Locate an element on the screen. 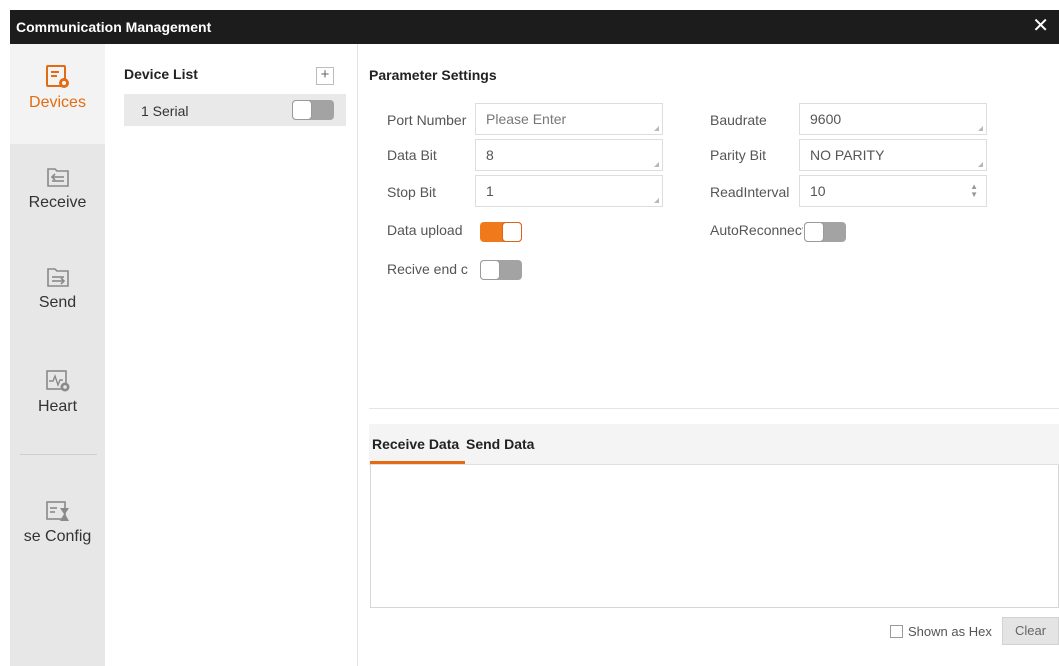 The height and width of the screenshot is (666, 1059). sidebar-item-send: Send is located at coordinates (57, 309).